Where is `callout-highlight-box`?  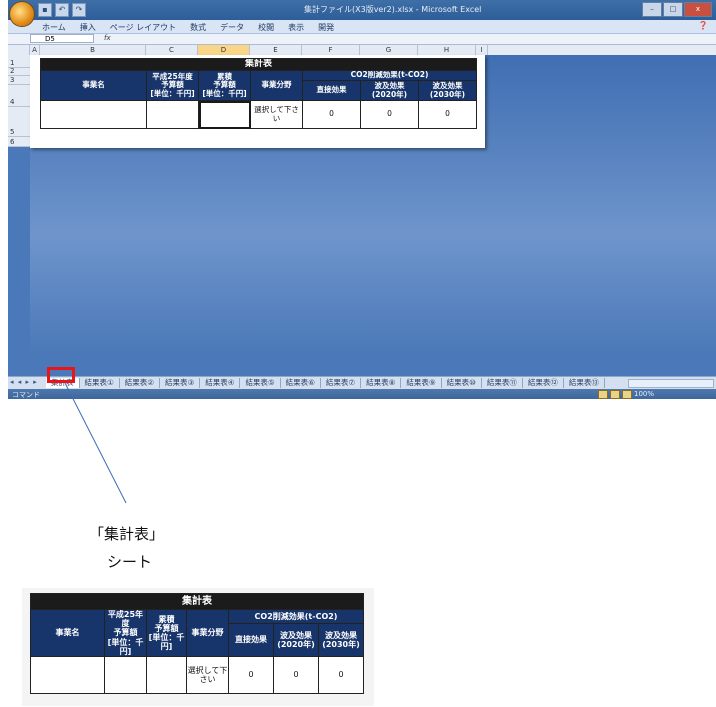 callout-highlight-box is located at coordinates (61, 375).